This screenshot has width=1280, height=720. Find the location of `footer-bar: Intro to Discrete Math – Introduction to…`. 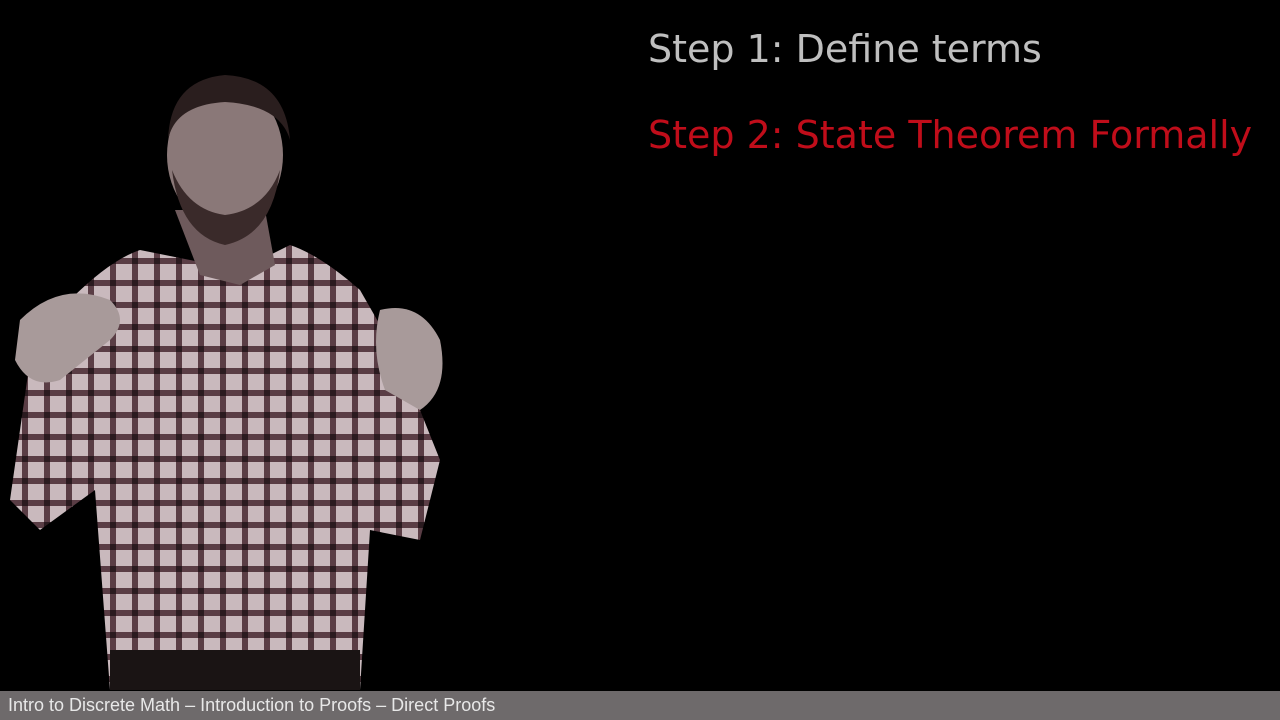

footer-bar: Intro to Discrete Math – Introduction to… is located at coordinates (640, 705).